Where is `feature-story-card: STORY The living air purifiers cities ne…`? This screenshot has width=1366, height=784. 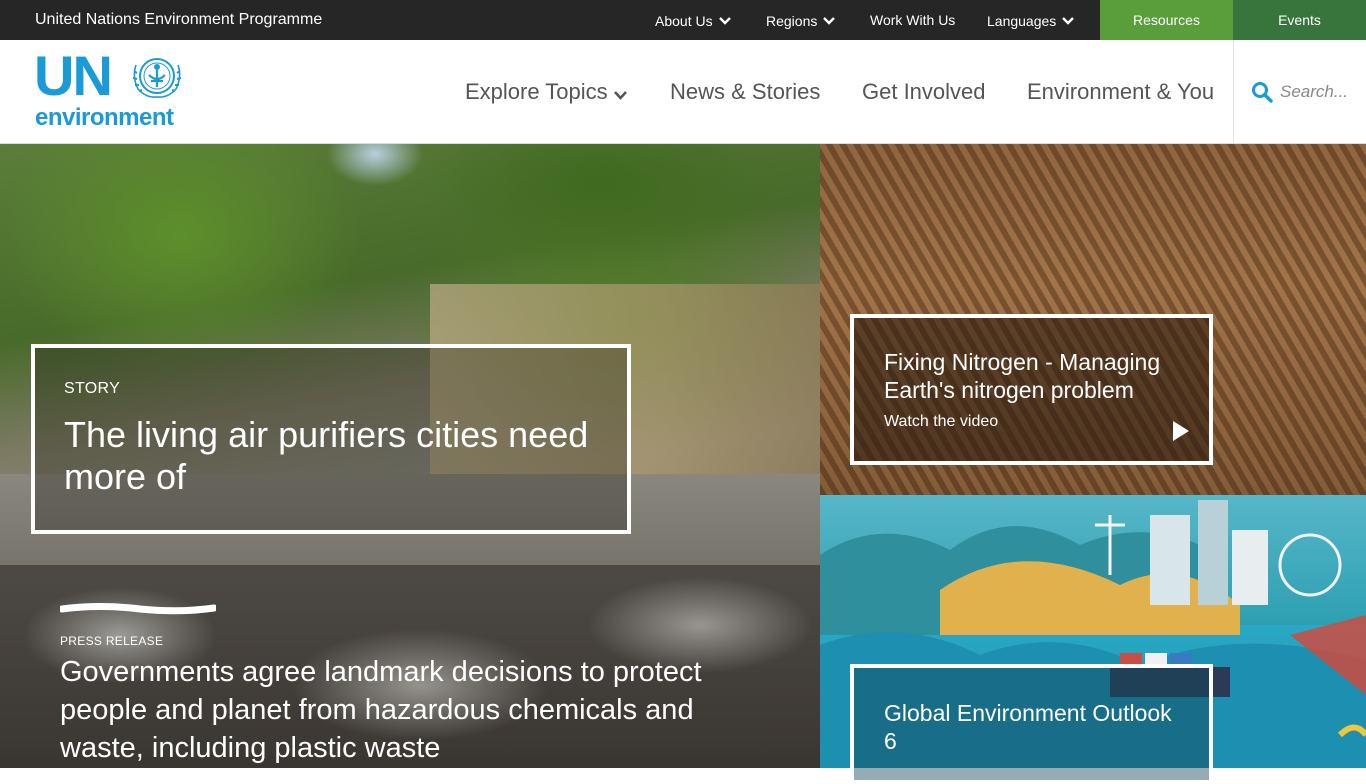
feature-story-card: STORY The living air purifiers cities ne… is located at coordinates (331, 439).